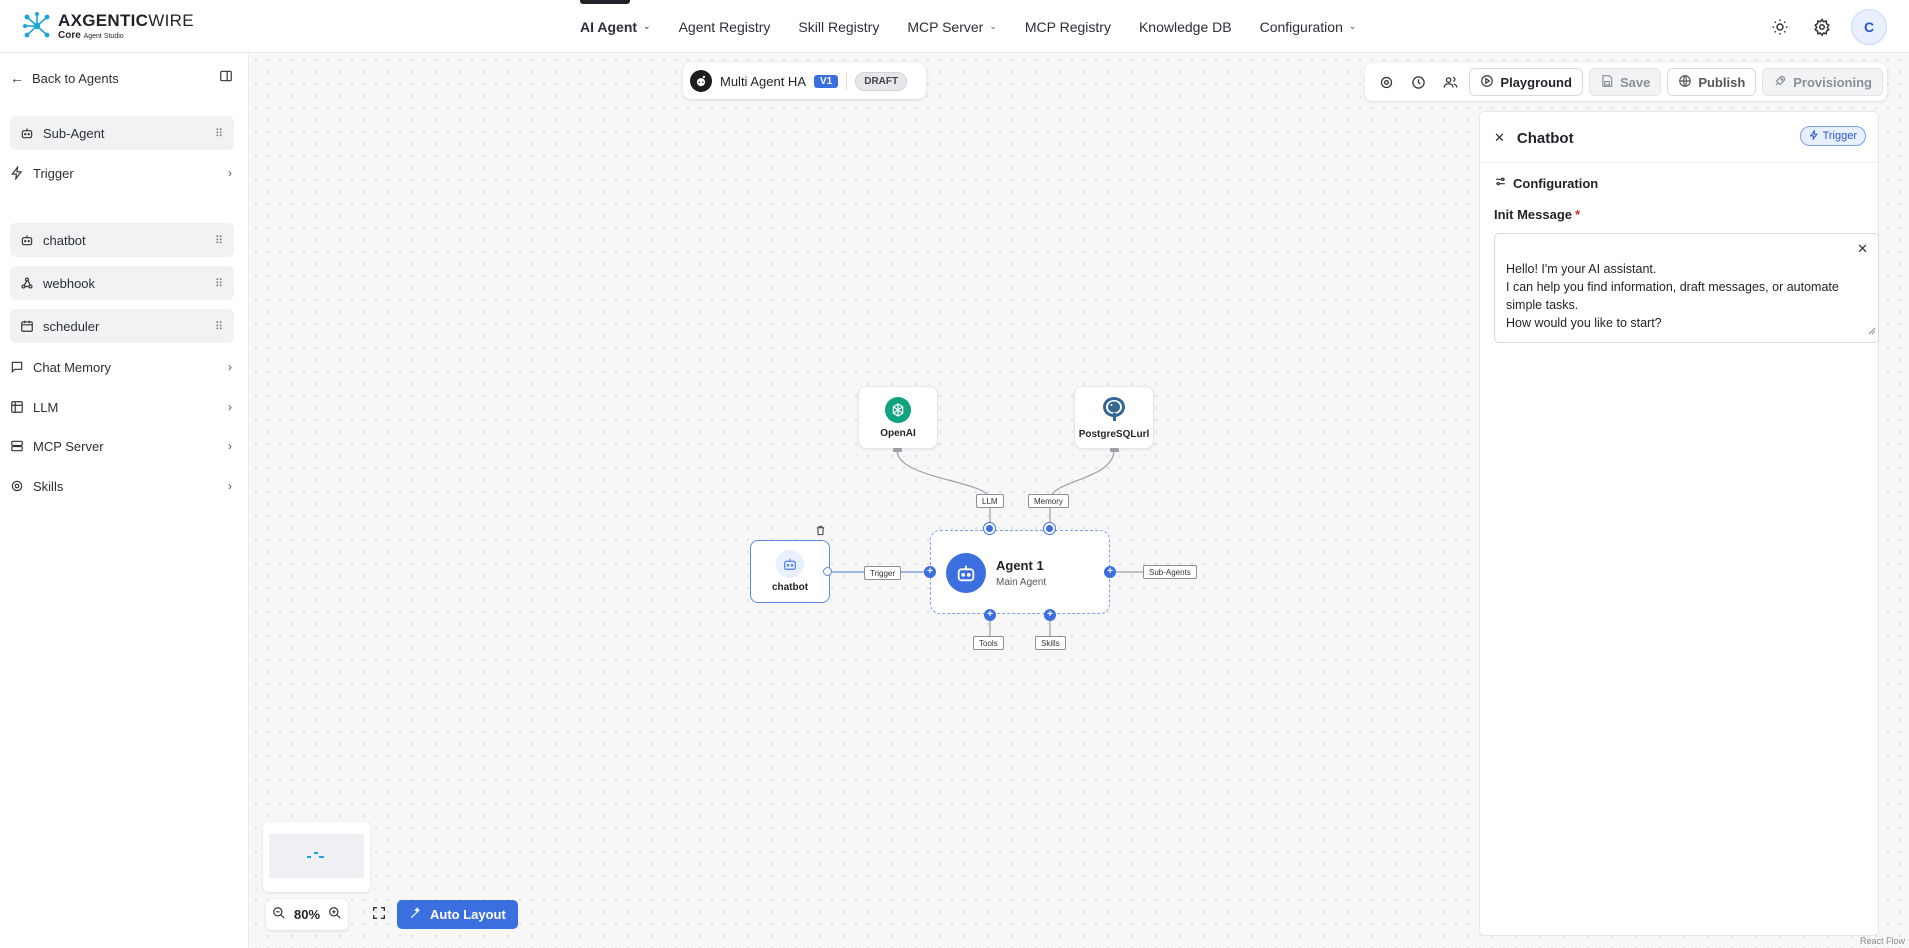 The width and height of the screenshot is (1909, 948). Describe the element at coordinates (227, 77) in the screenshot. I see `sidebar-toggle-icon` at that location.